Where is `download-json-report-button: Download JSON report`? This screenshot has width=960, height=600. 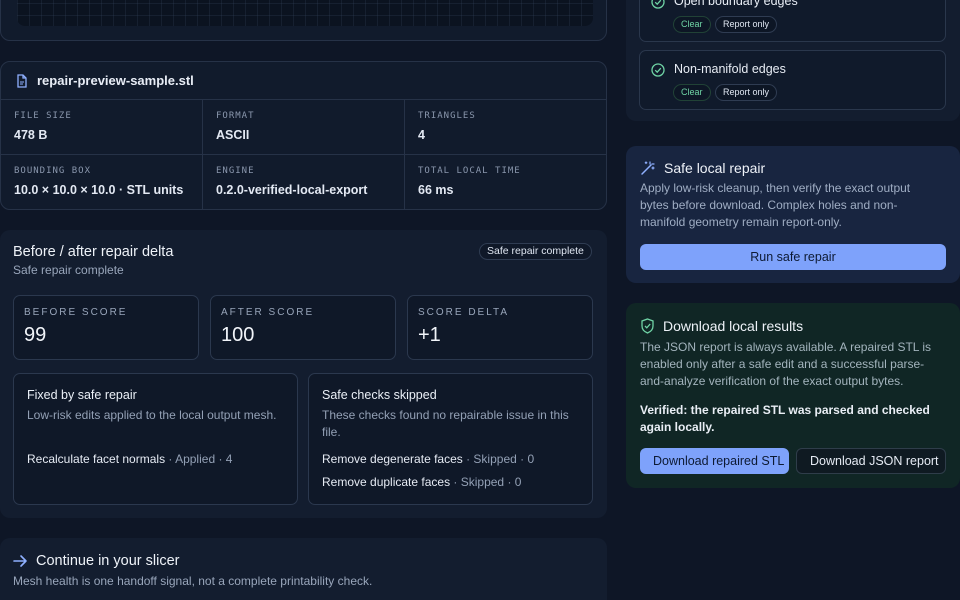 download-json-report-button: Download JSON report is located at coordinates (871, 461).